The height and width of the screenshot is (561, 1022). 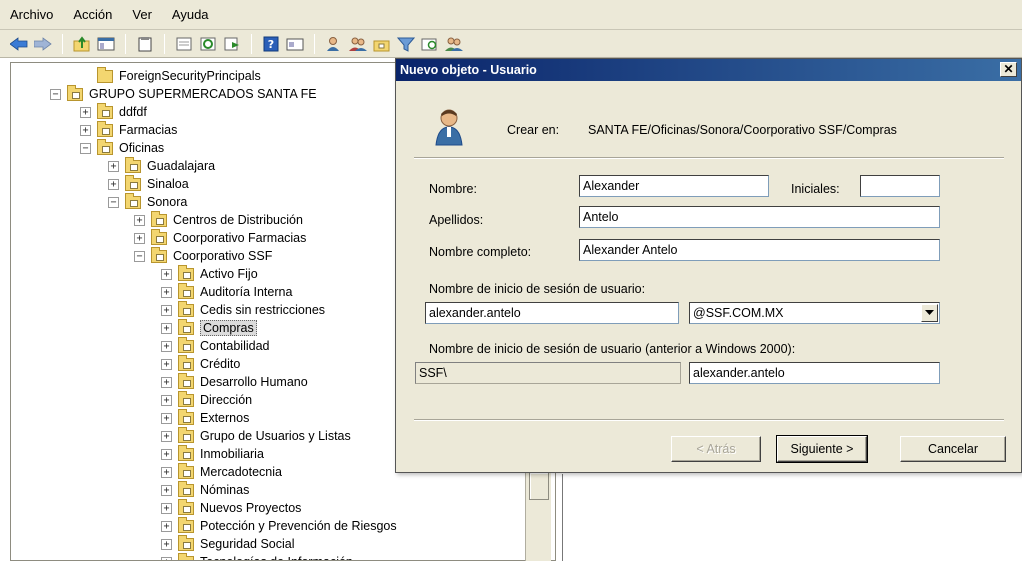 What do you see at coordinates (147, 201) in the screenshot?
I see `tree-item: − Sonora` at bounding box center [147, 201].